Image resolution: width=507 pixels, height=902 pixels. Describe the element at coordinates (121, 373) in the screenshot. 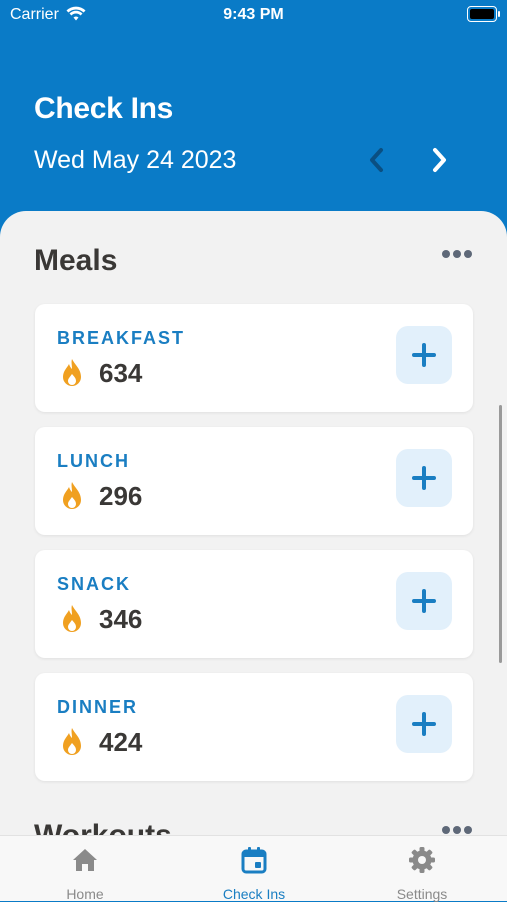

I see `calorie-count: 634` at that location.